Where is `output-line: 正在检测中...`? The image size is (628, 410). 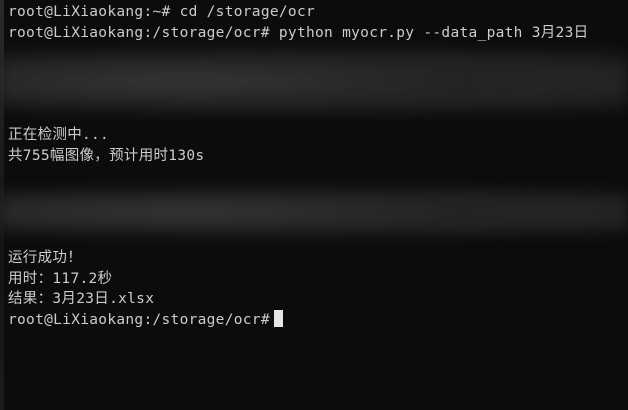 output-line: 正在检测中... is located at coordinates (59, 135).